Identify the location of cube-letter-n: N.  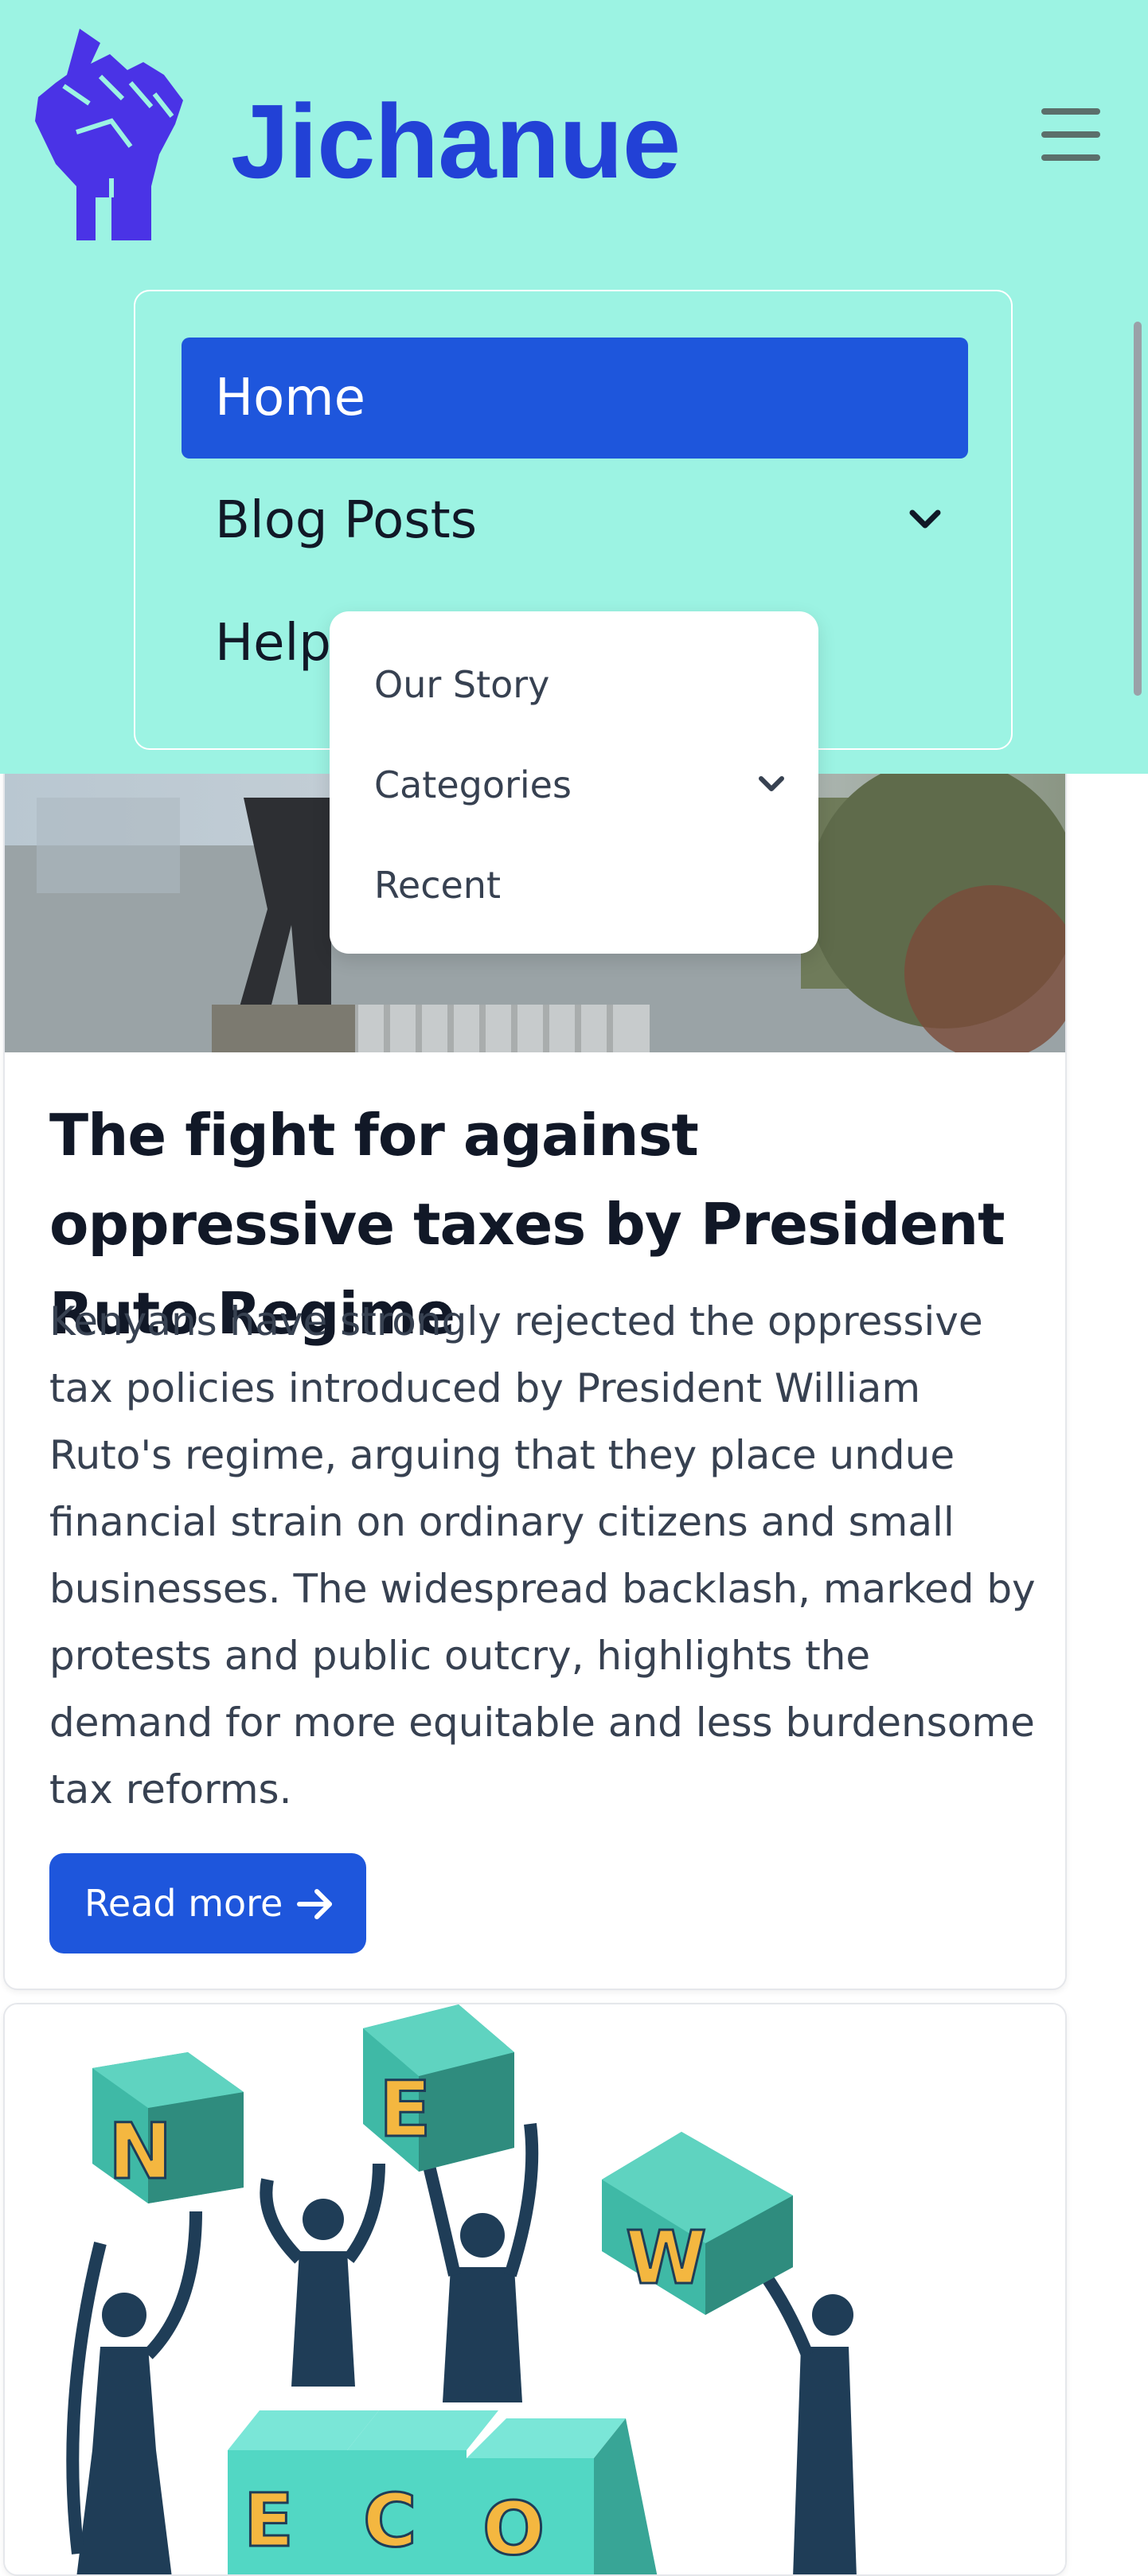
(140, 2151).